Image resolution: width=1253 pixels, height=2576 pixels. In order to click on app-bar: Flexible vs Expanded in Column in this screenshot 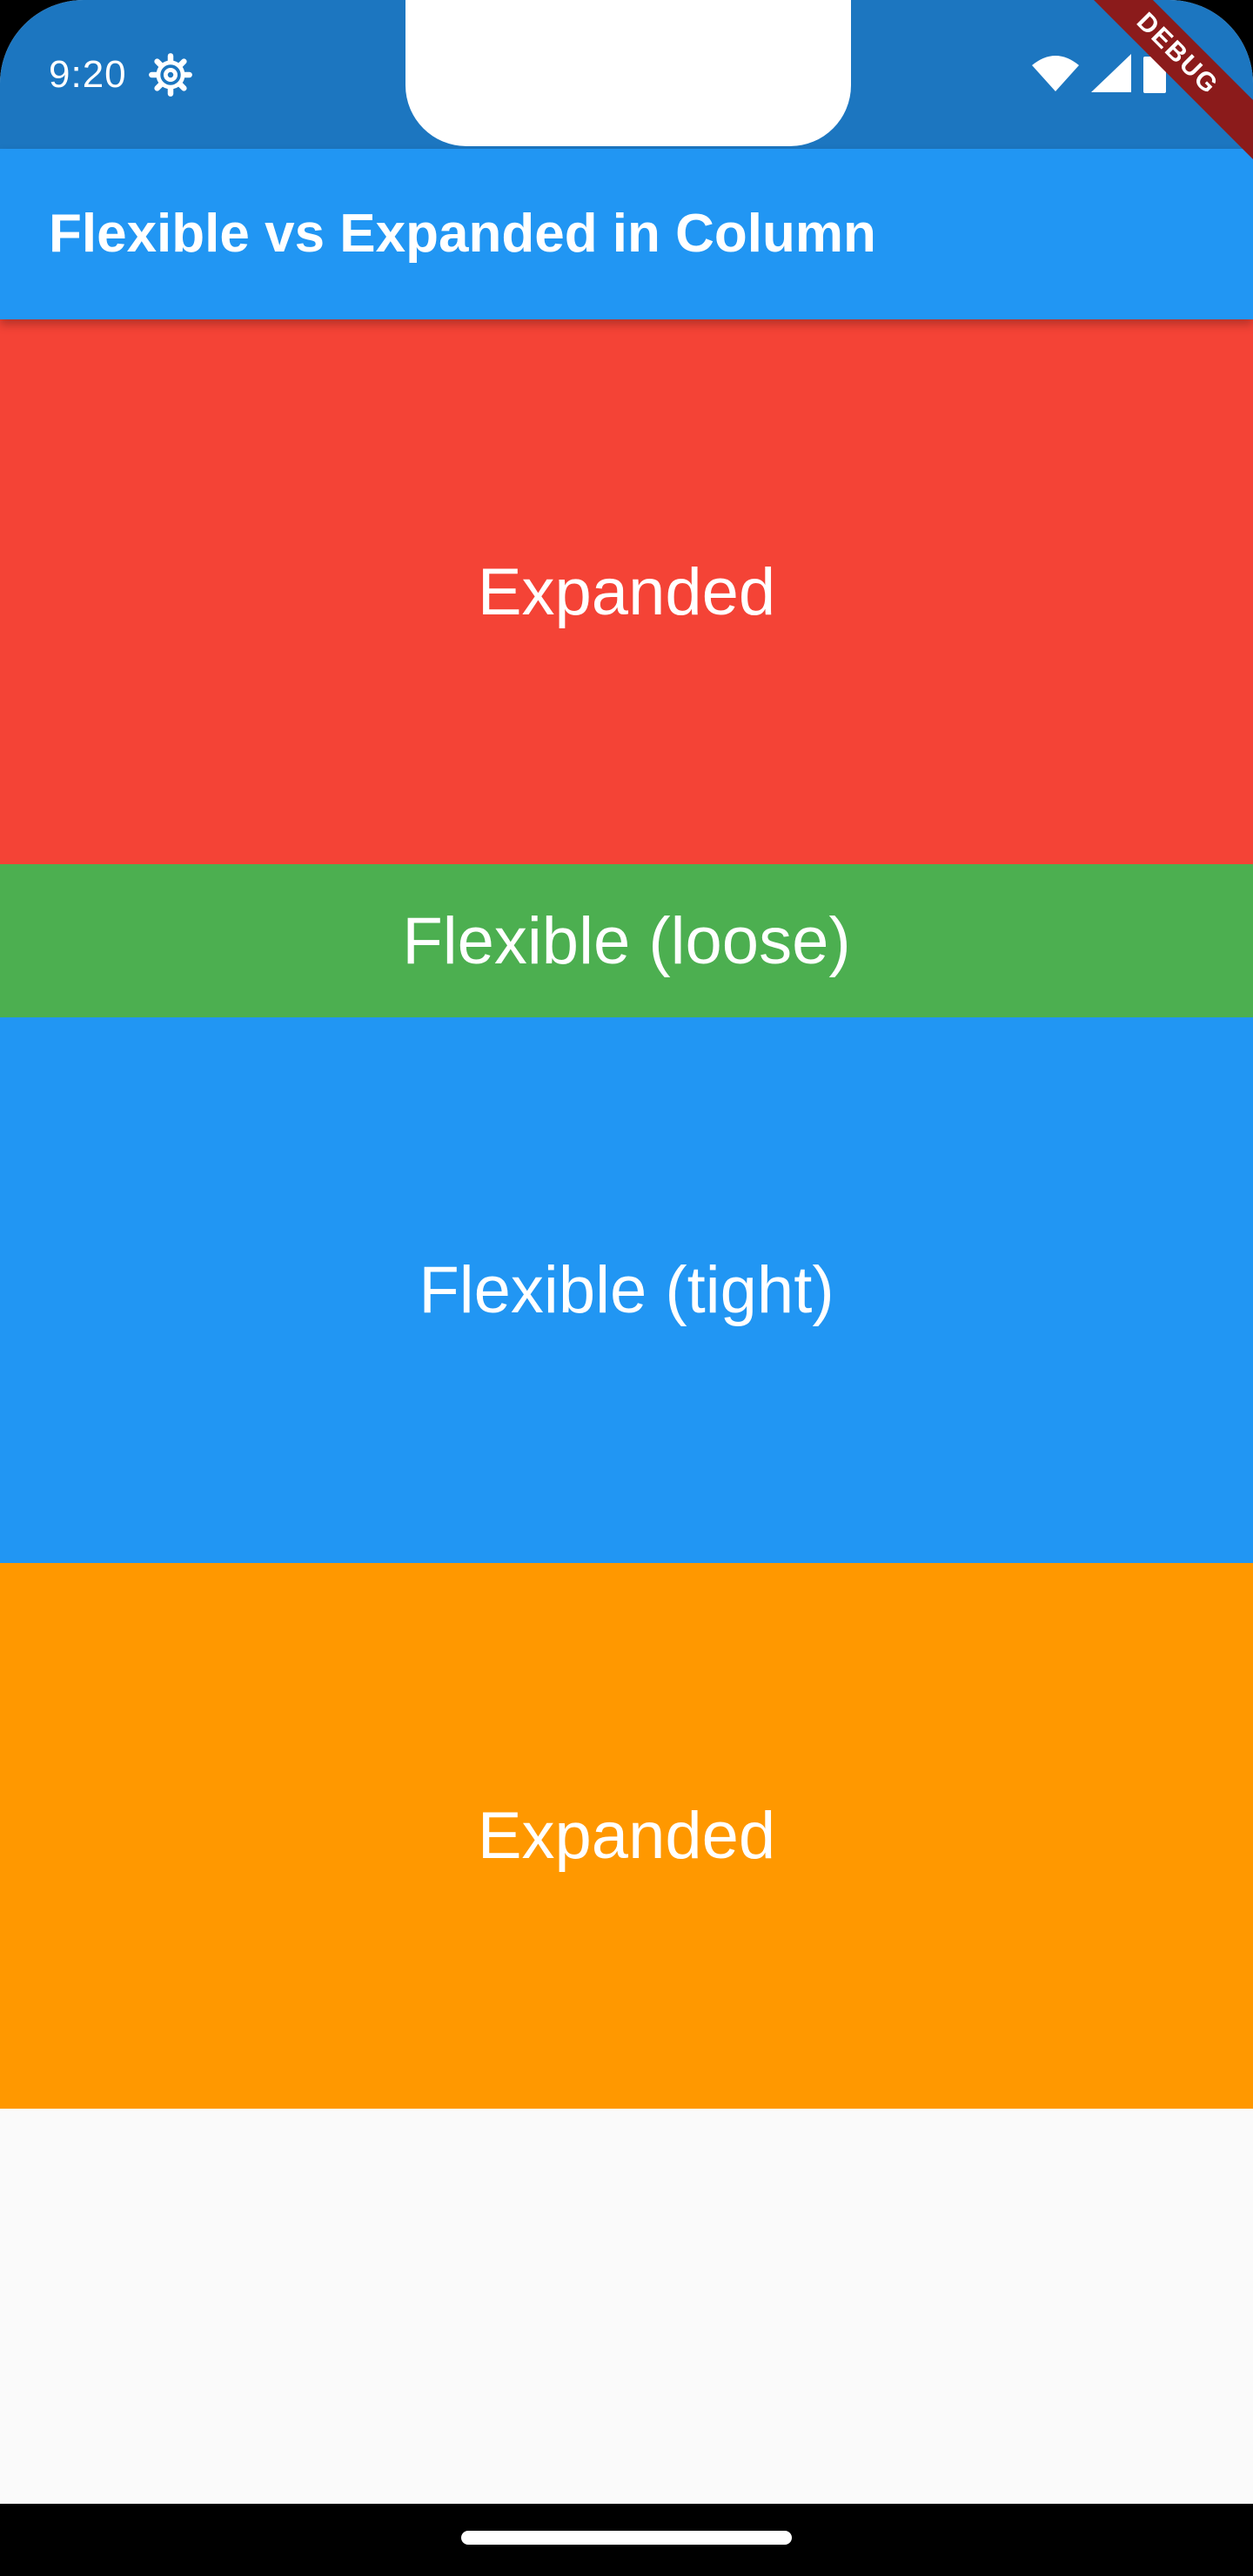, I will do `click(626, 234)`.